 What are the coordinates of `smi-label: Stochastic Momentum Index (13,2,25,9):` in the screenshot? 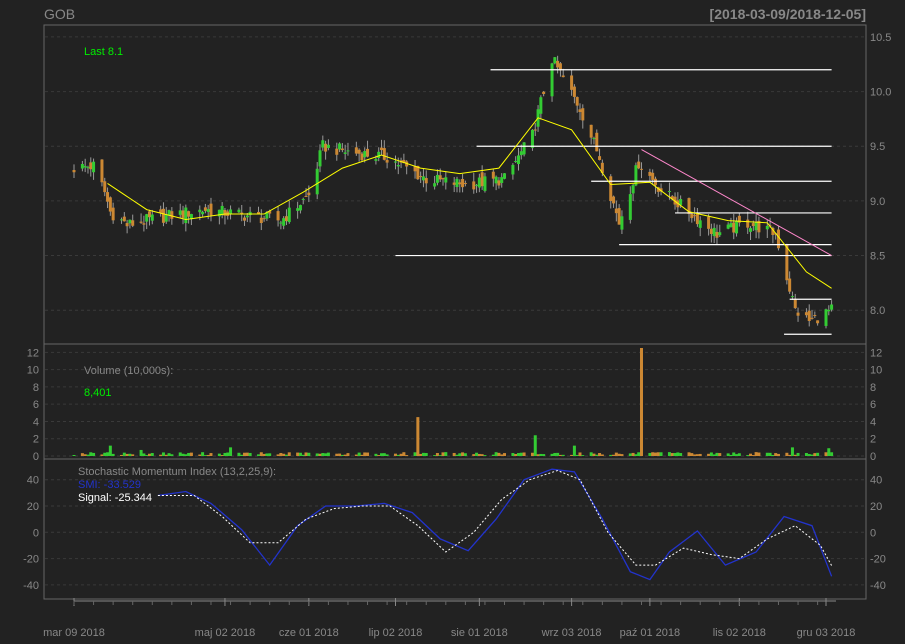 It's located at (177, 472).